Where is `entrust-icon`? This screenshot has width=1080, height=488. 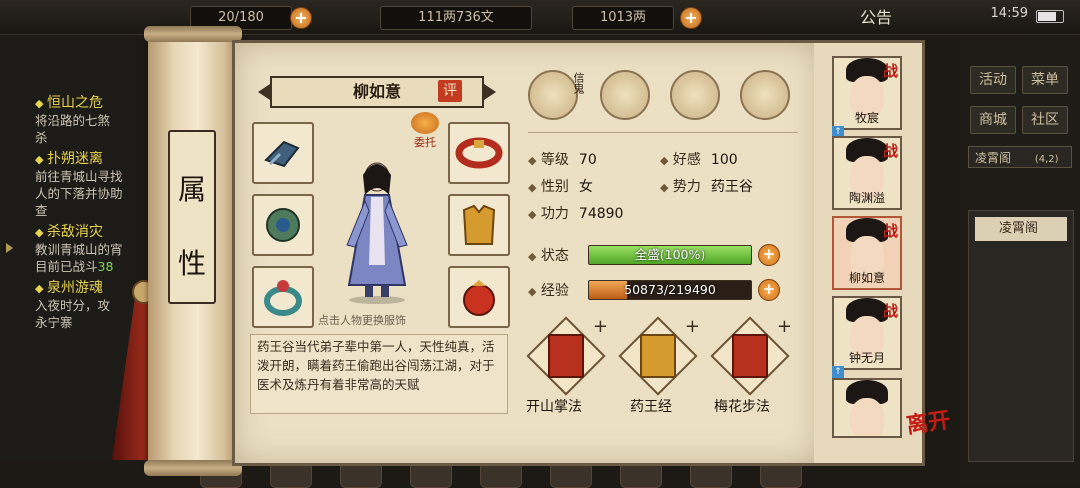 entrust-icon is located at coordinates (425, 123).